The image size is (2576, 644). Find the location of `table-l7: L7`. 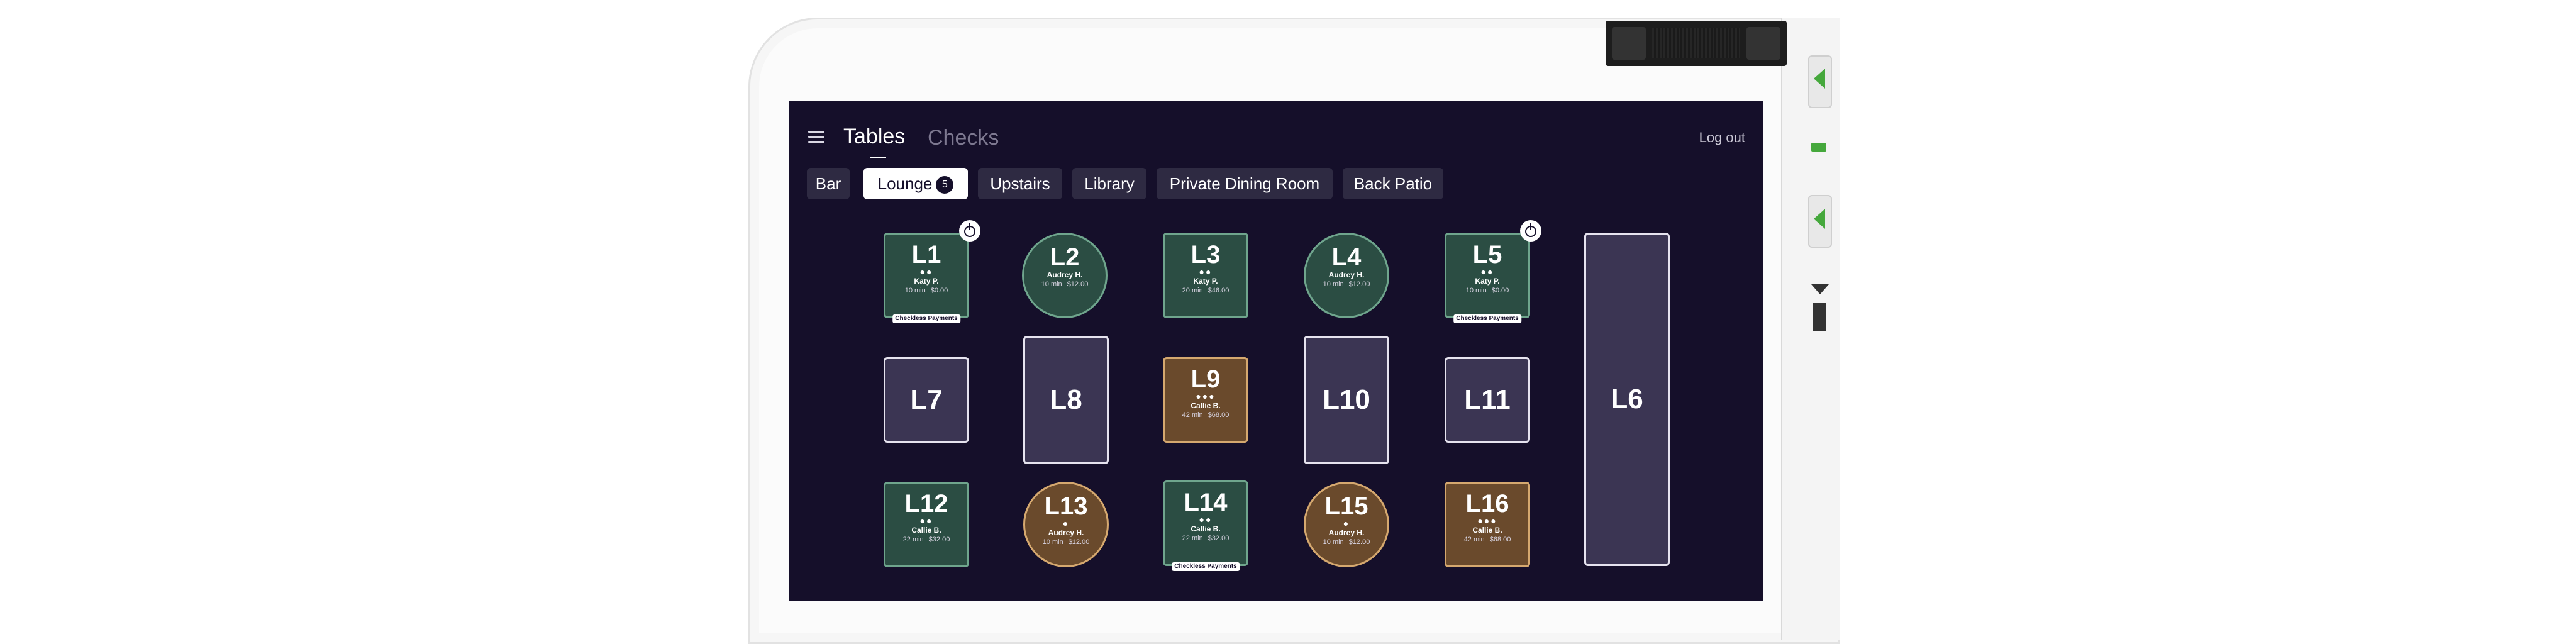

table-l7: L7 is located at coordinates (926, 400).